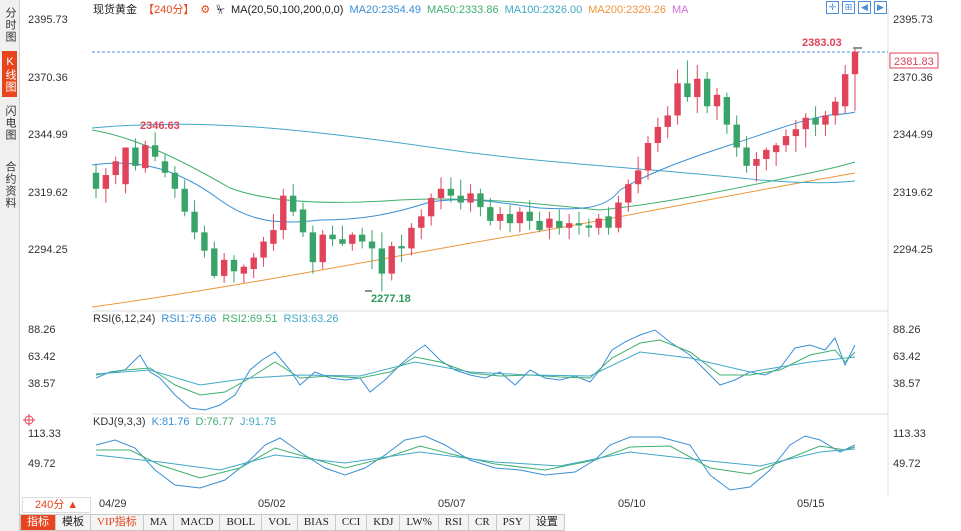  I want to click on ma50-value: MA50:2333.86, so click(463, 10).